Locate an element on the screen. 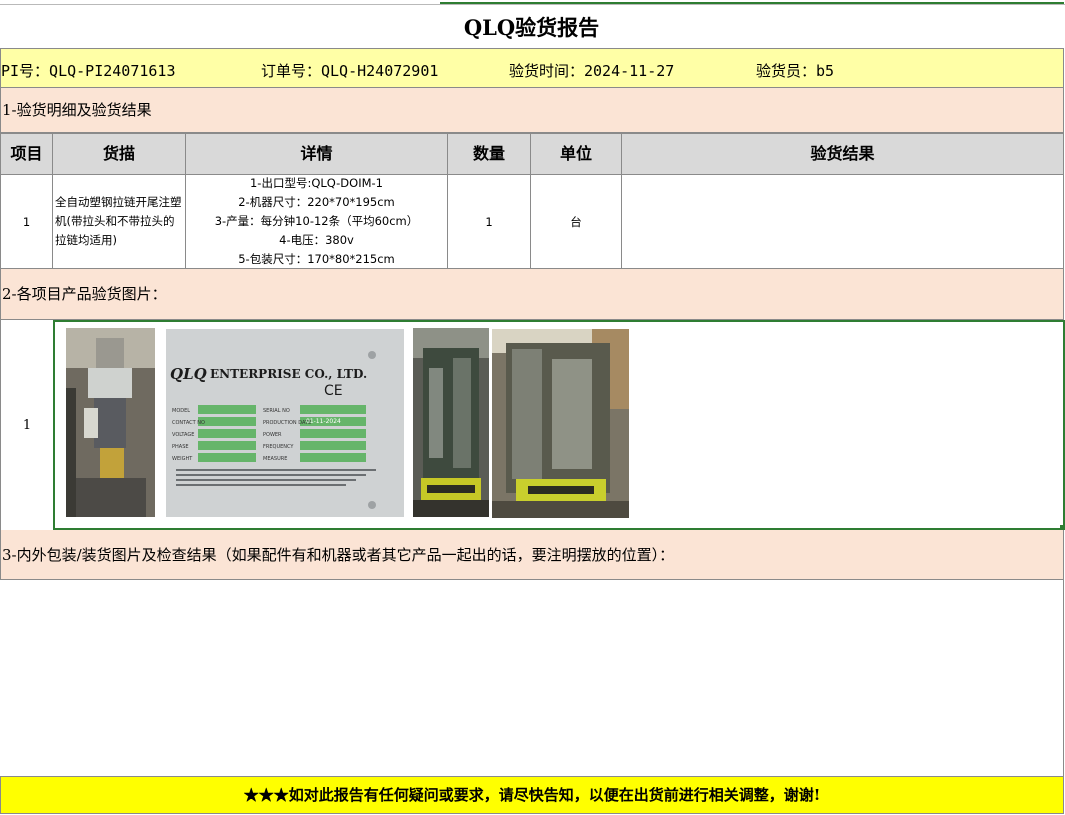 The image size is (1065, 815). detail-line: 1-出口型号:QLQ-DOIM-1 is located at coordinates (316, 183).